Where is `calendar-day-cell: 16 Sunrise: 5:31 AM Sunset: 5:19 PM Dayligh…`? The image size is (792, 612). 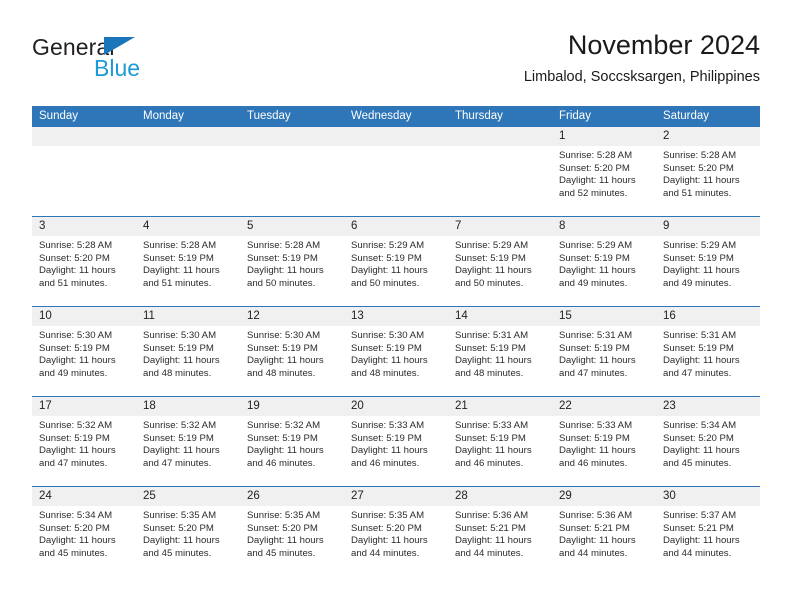
calendar-day-cell: 16 Sunrise: 5:31 AM Sunset: 5:19 PM Dayligh… is located at coordinates (708, 351).